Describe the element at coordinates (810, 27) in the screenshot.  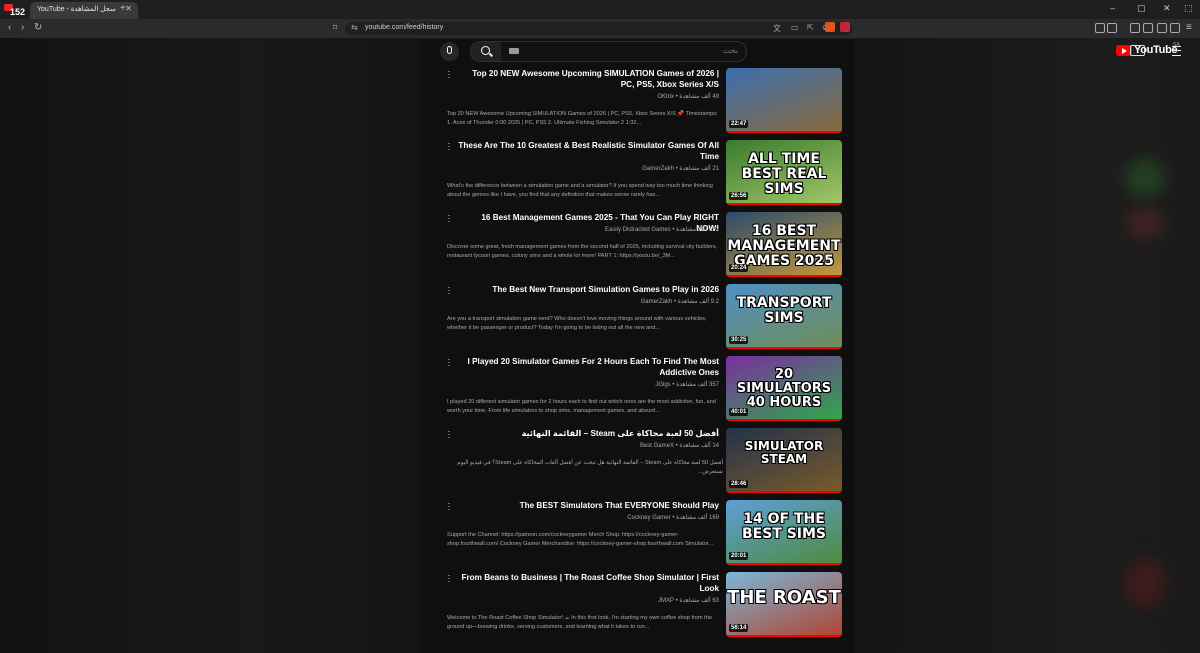
I see `share-icon: ⇱` at that location.